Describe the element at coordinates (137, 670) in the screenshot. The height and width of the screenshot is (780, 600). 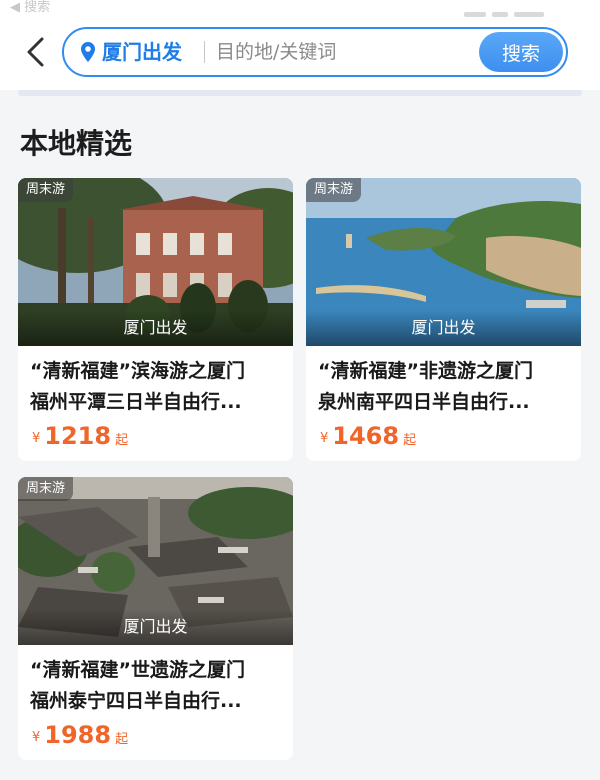
I see `card-title-line: “清新福建”世遗游之厦门` at that location.